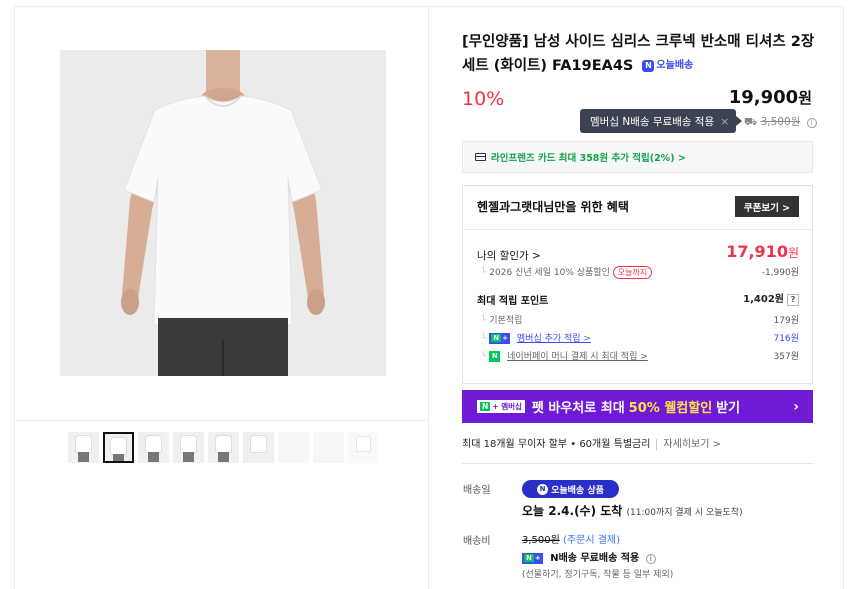  Describe the element at coordinates (553, 207) in the screenshot. I see `benefits-title: 헨젤과그랫대님만을 위한 혜택` at that location.